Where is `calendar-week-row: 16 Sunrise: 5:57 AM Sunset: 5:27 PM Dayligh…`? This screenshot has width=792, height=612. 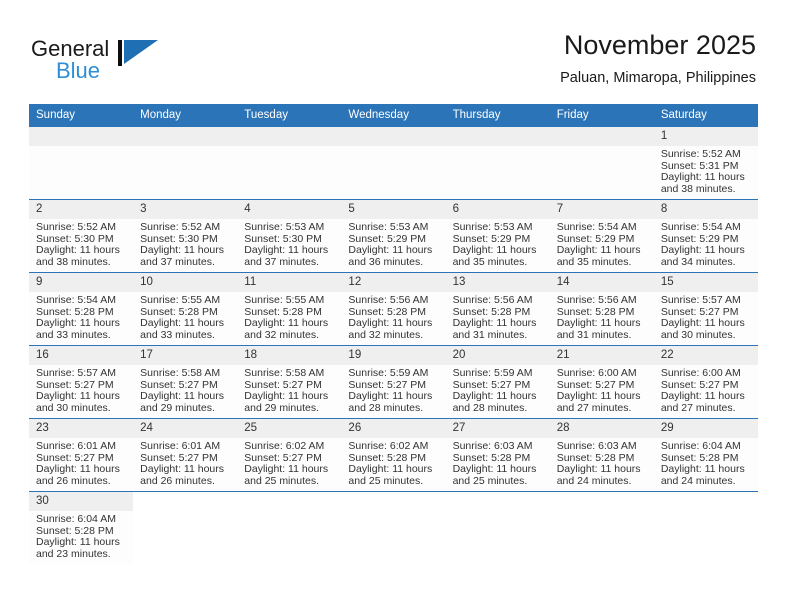 calendar-week-row: 16 Sunrise: 5:57 AM Sunset: 5:27 PM Dayligh… is located at coordinates (393, 382).